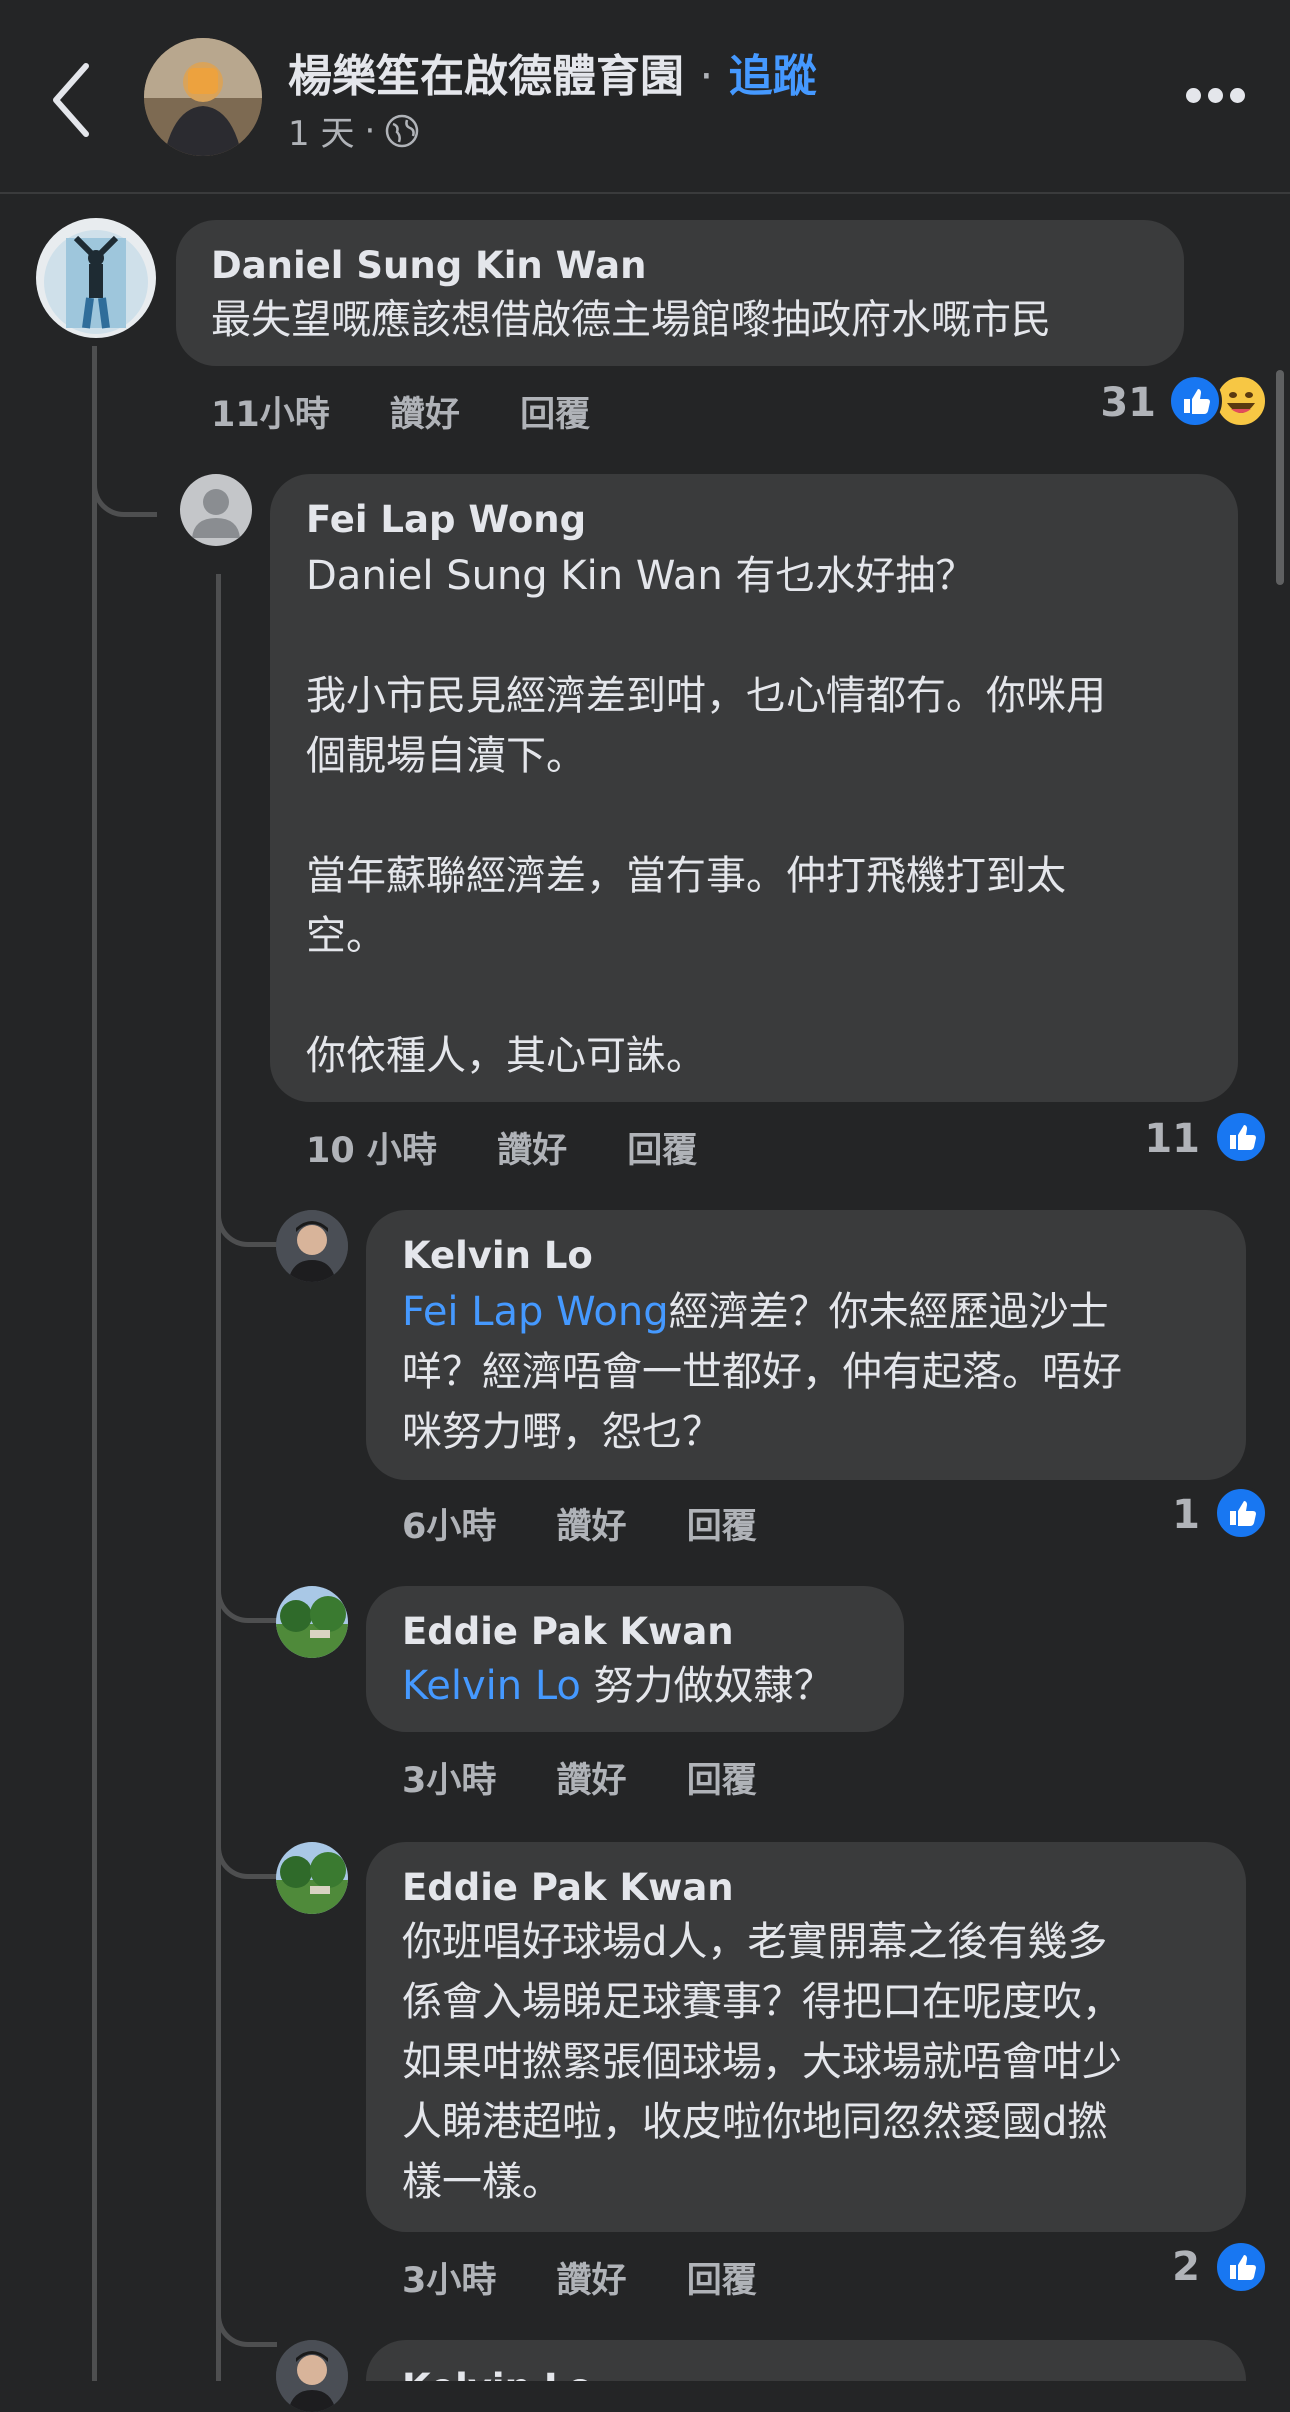 The height and width of the screenshot is (2412, 1290). I want to click on thread-line-main, so click(94, 1363).